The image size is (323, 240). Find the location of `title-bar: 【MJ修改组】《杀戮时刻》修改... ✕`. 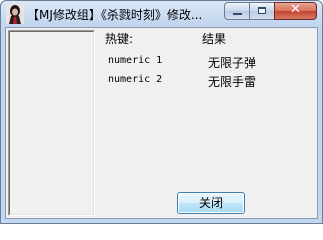

title-bar: 【MJ修改组】《杀戮时刻》修改... ✕ is located at coordinates (161, 14).